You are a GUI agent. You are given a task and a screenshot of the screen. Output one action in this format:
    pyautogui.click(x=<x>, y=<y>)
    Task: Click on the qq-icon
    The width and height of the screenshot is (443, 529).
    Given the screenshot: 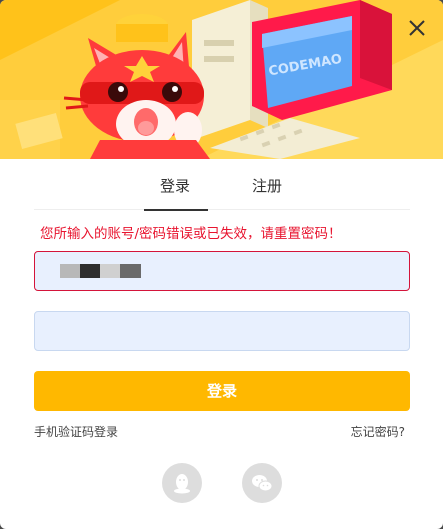 What is the action you would take?
    pyautogui.click(x=182, y=484)
    